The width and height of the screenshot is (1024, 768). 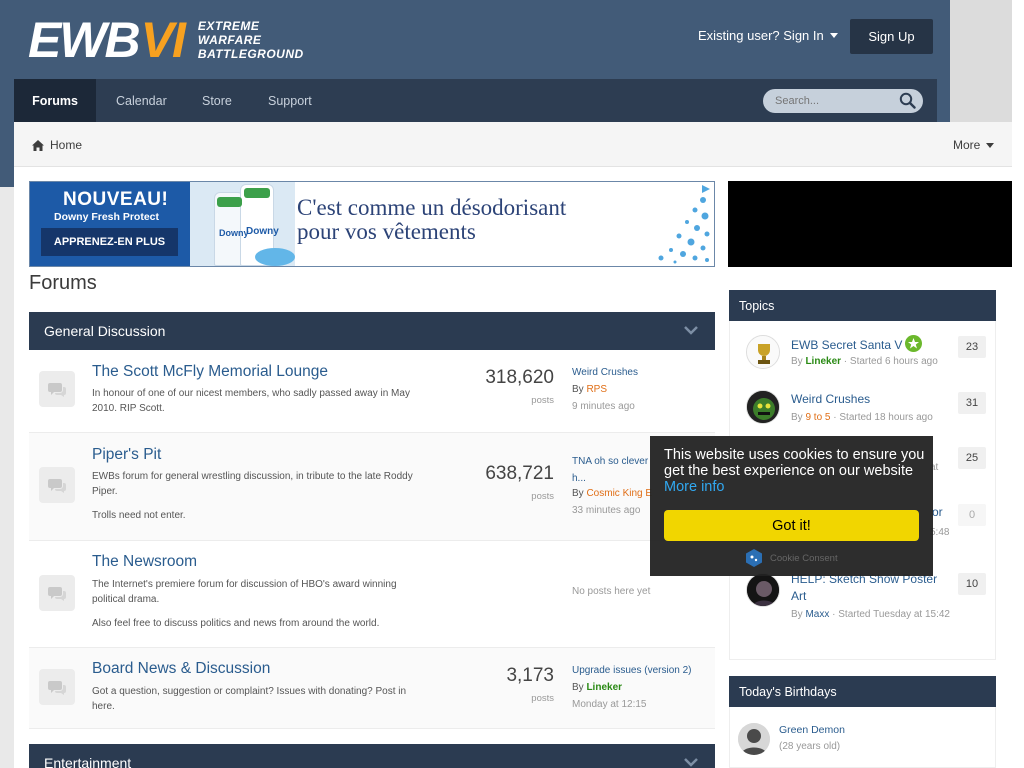 What do you see at coordinates (871, 588) in the screenshot?
I see `topic-title-link: HELP: Sketch Show Poster Art` at bounding box center [871, 588].